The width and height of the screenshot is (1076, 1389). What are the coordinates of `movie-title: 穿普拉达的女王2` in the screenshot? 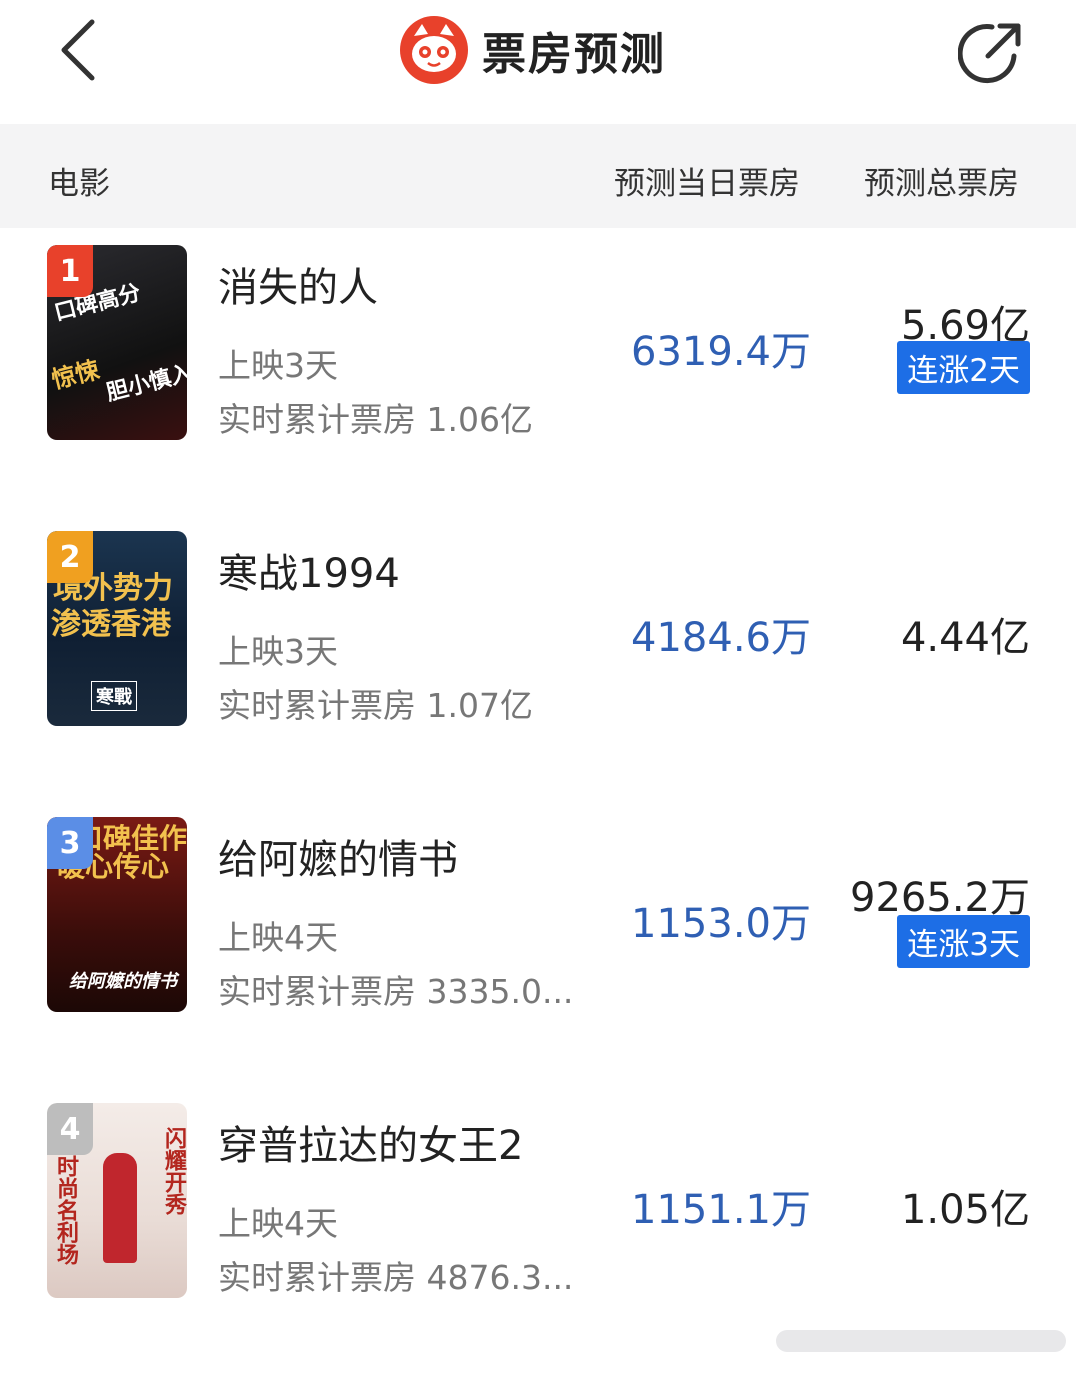 It's located at (370, 1142).